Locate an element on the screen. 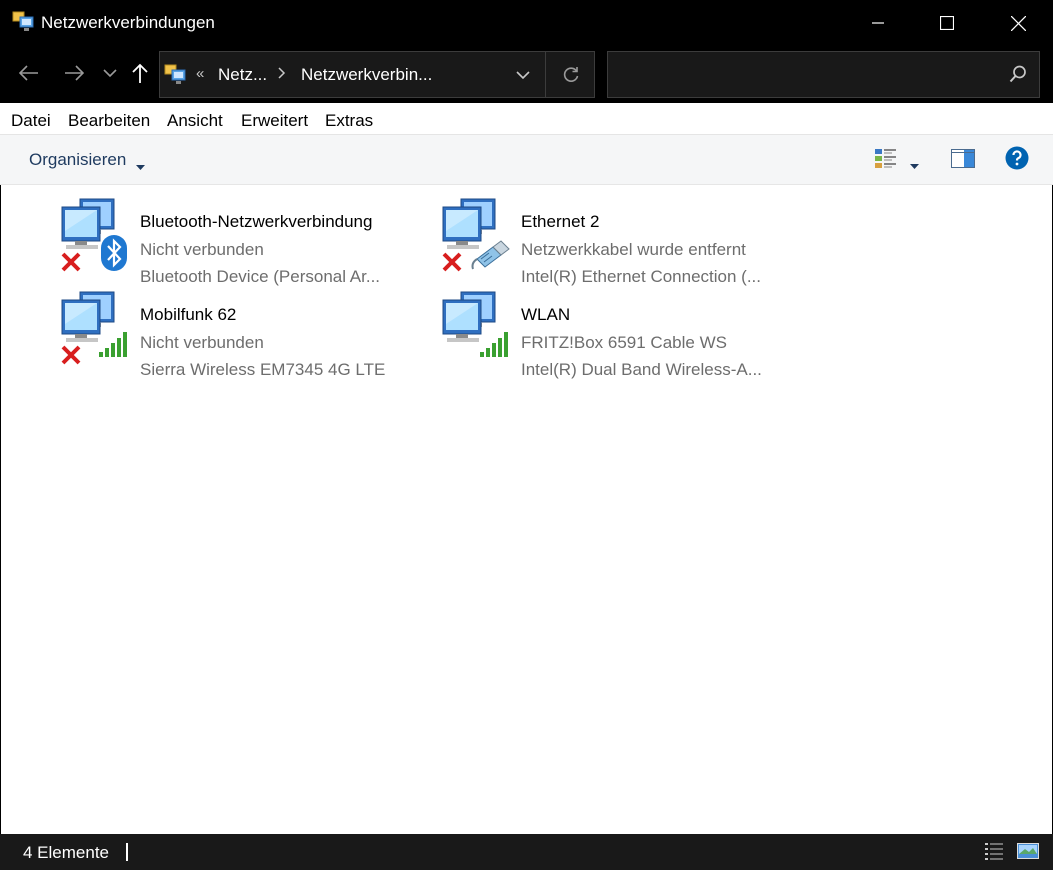 Image resolution: width=1053 pixels, height=870 pixels. divider is located at coordinates (545, 74).